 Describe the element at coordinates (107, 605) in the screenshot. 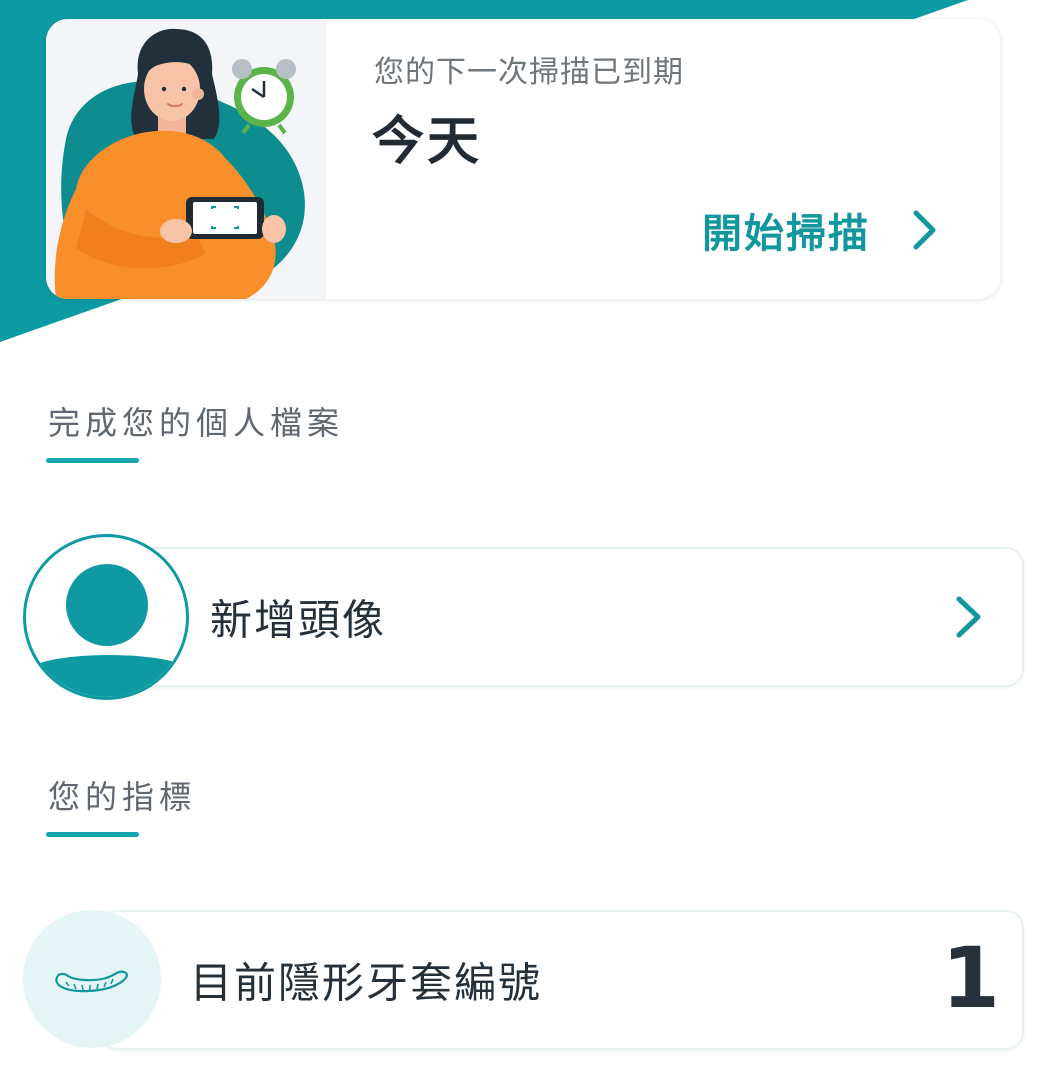

I see `user-silhouette-icon` at that location.